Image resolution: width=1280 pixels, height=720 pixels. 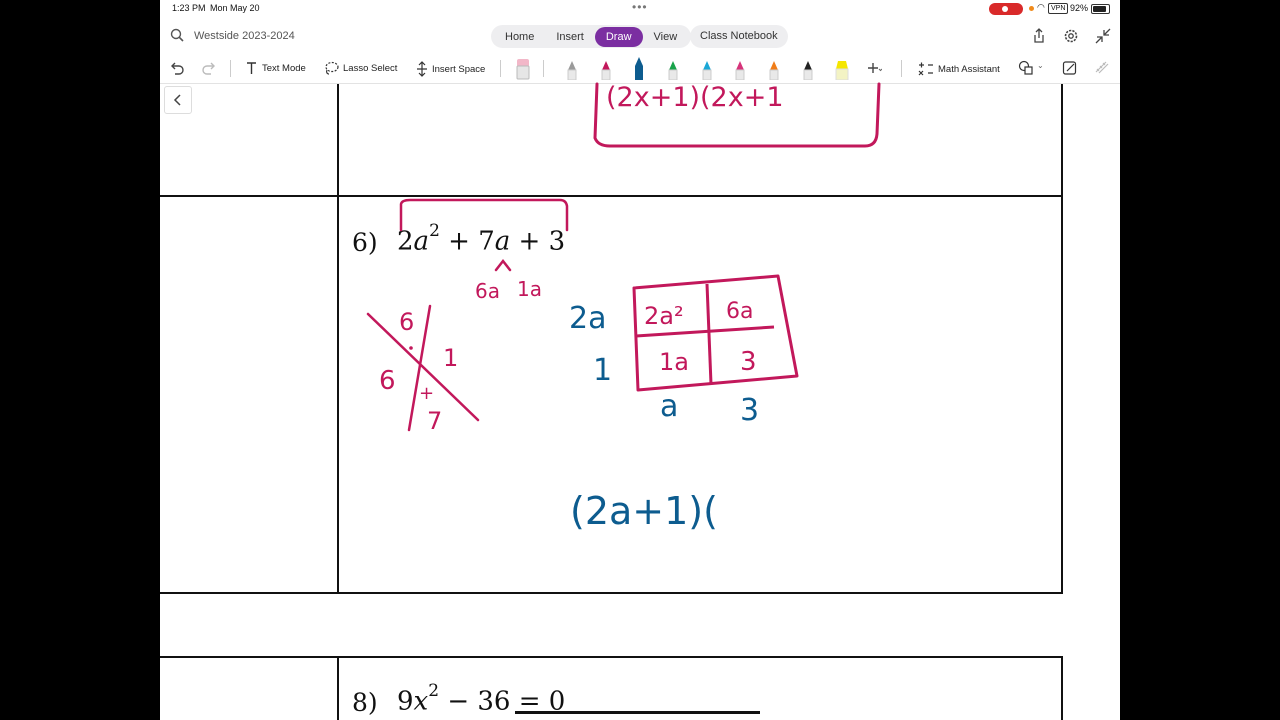 I want to click on redo-icon, so click(x=209, y=68).